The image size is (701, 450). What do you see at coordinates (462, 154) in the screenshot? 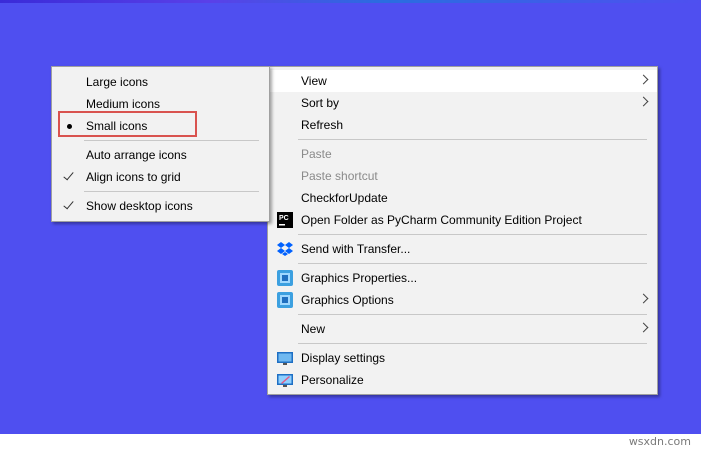
I see `menu-item-paste: Paste` at bounding box center [462, 154].